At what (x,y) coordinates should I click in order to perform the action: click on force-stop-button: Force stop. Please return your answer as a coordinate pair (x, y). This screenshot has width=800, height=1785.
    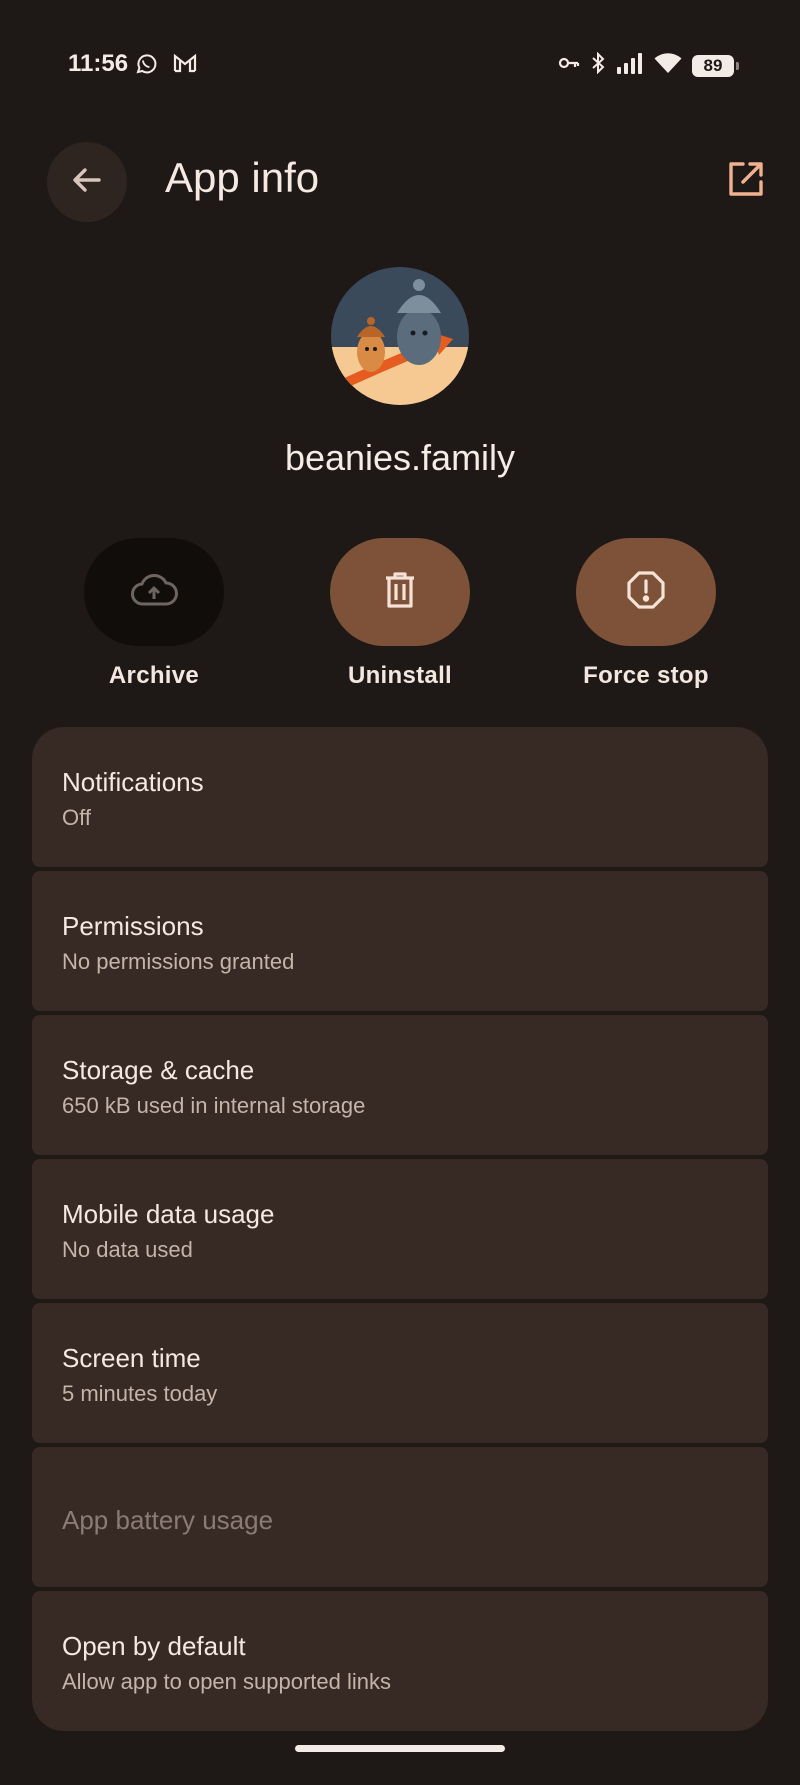
    Looking at the image, I should click on (646, 614).